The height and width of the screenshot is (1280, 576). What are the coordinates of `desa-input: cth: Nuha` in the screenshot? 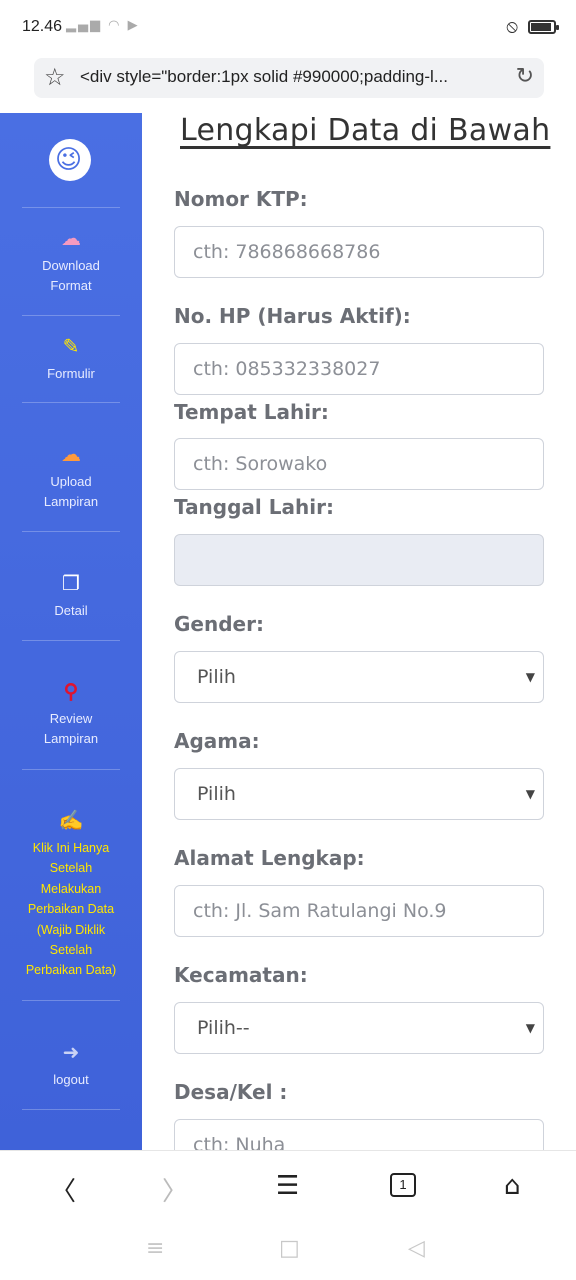 It's located at (359, 1134).